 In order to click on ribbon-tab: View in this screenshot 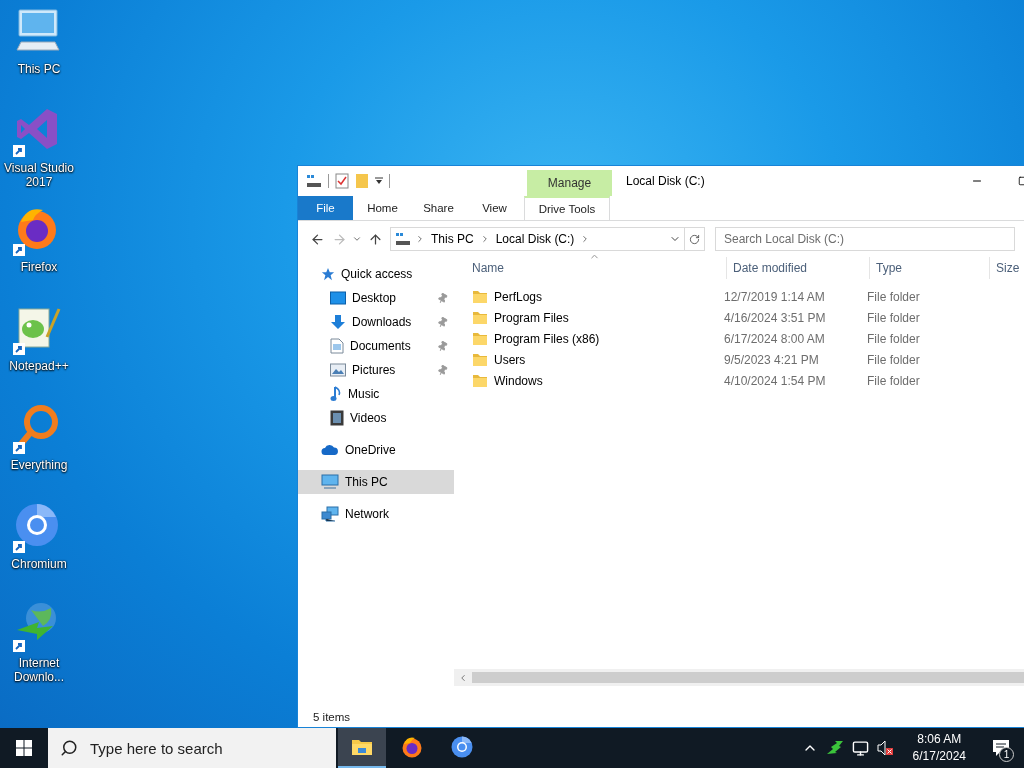, I will do `click(494, 208)`.